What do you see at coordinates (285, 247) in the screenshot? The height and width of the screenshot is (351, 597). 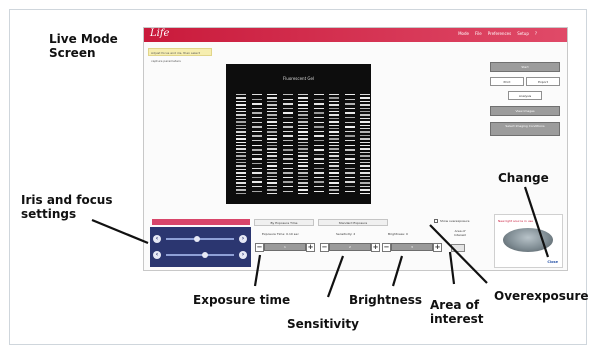 I see `exposure-value-field: 1` at bounding box center [285, 247].